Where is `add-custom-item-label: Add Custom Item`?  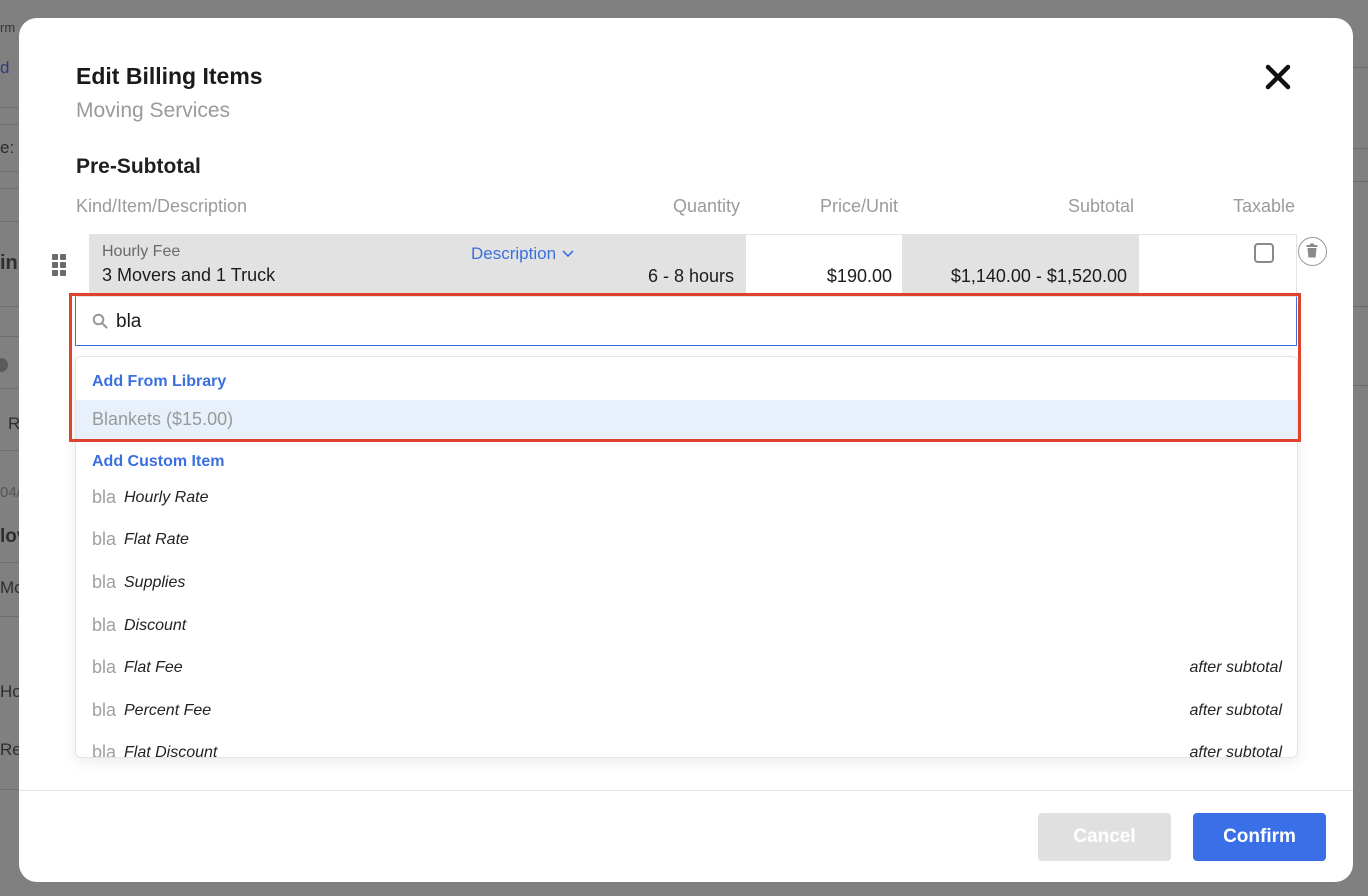
add-custom-item-label: Add Custom Item is located at coordinates (158, 461).